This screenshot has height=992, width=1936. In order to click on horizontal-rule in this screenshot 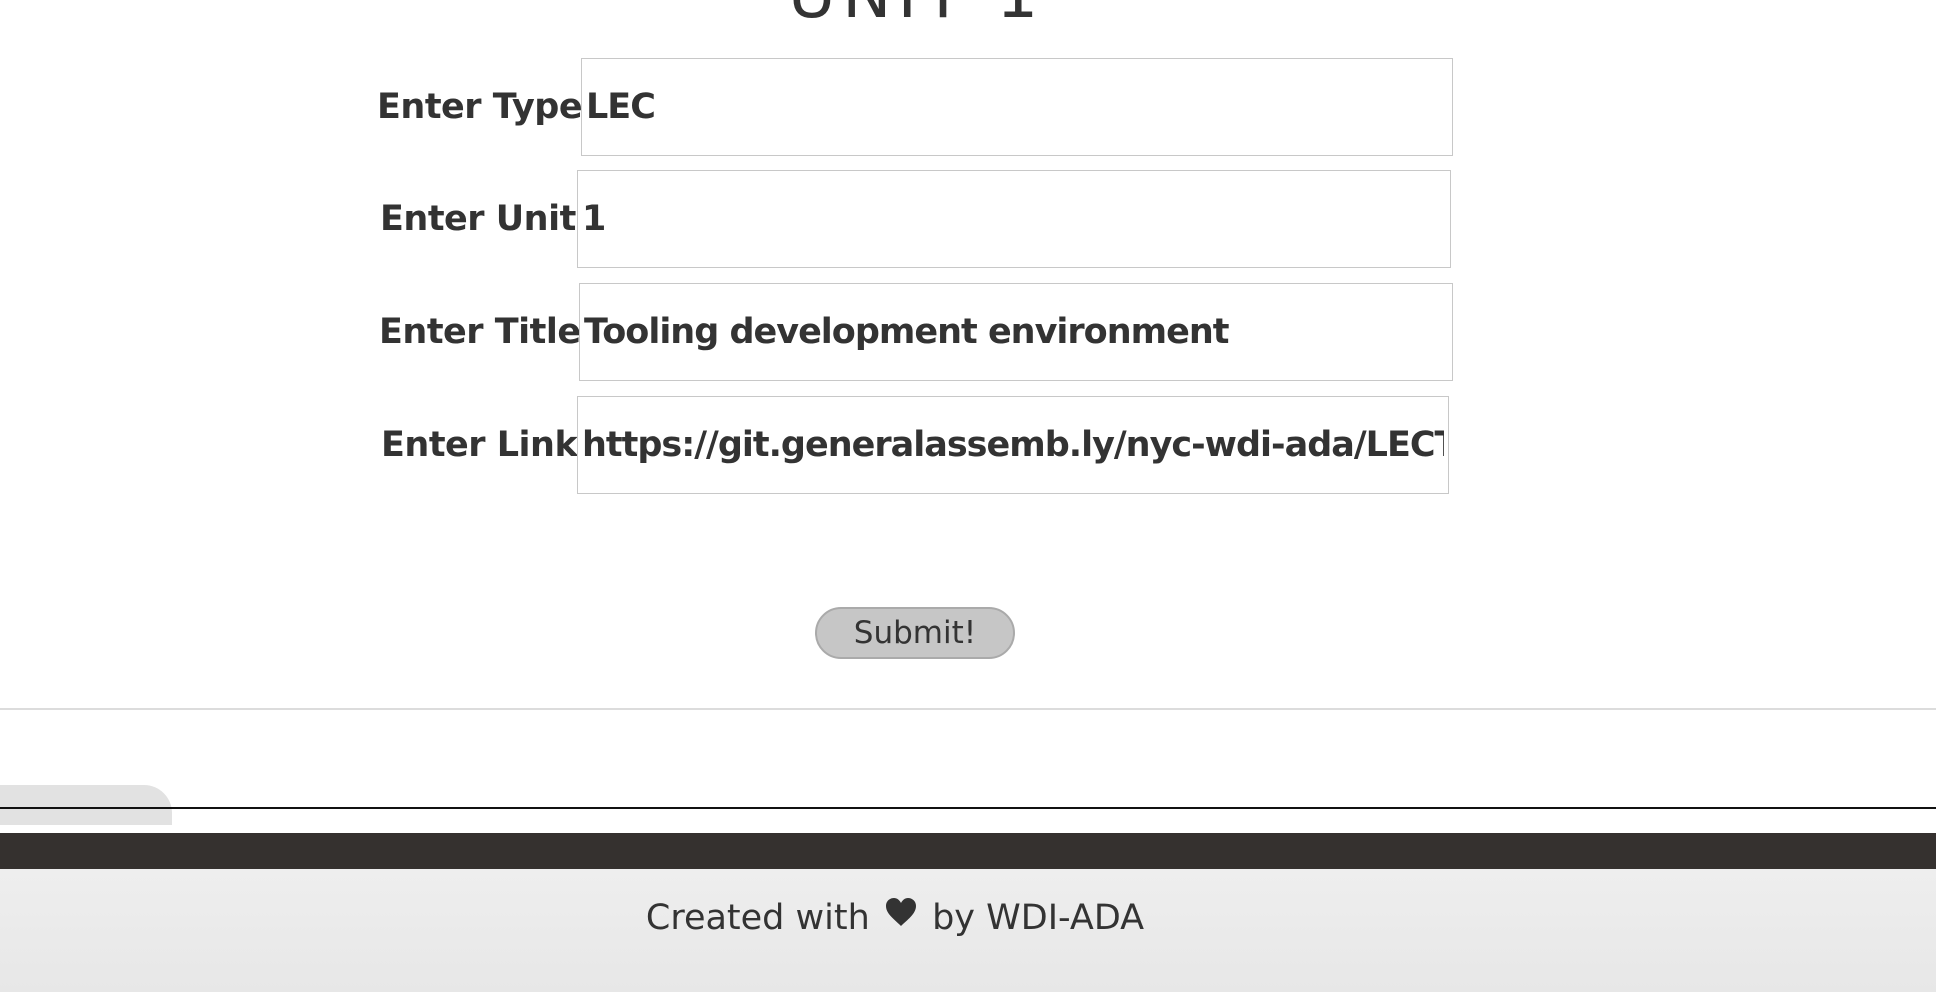, I will do `click(968, 808)`.